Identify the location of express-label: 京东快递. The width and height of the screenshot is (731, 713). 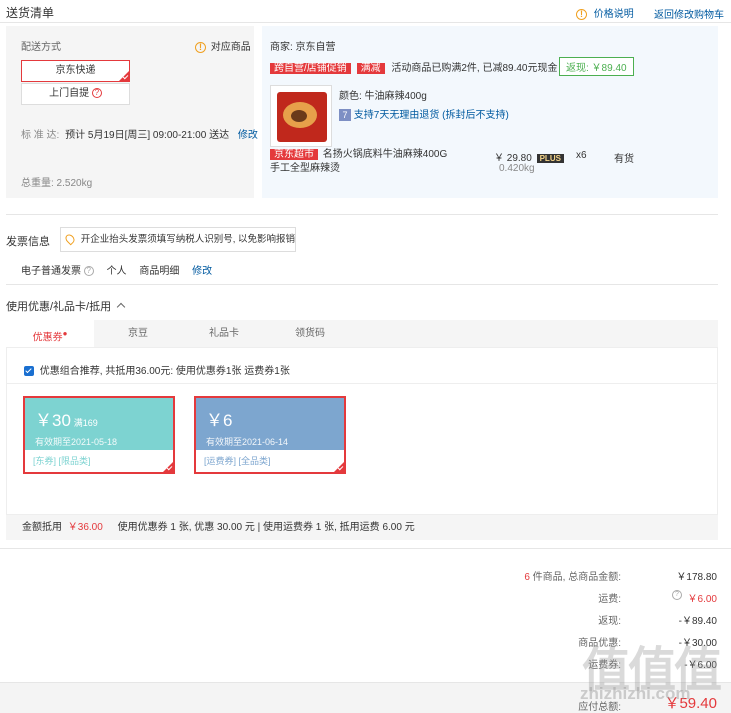
(75, 70).